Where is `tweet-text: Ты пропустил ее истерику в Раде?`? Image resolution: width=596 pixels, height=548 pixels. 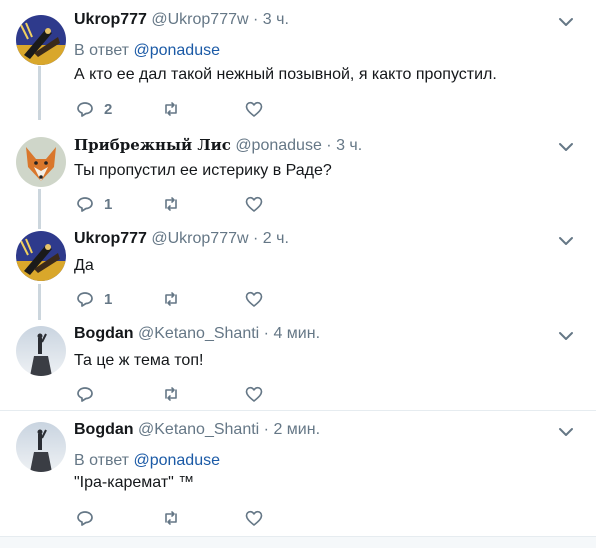
tweet-text: Ты пропустил ее истерику в Раде? is located at coordinates (203, 170).